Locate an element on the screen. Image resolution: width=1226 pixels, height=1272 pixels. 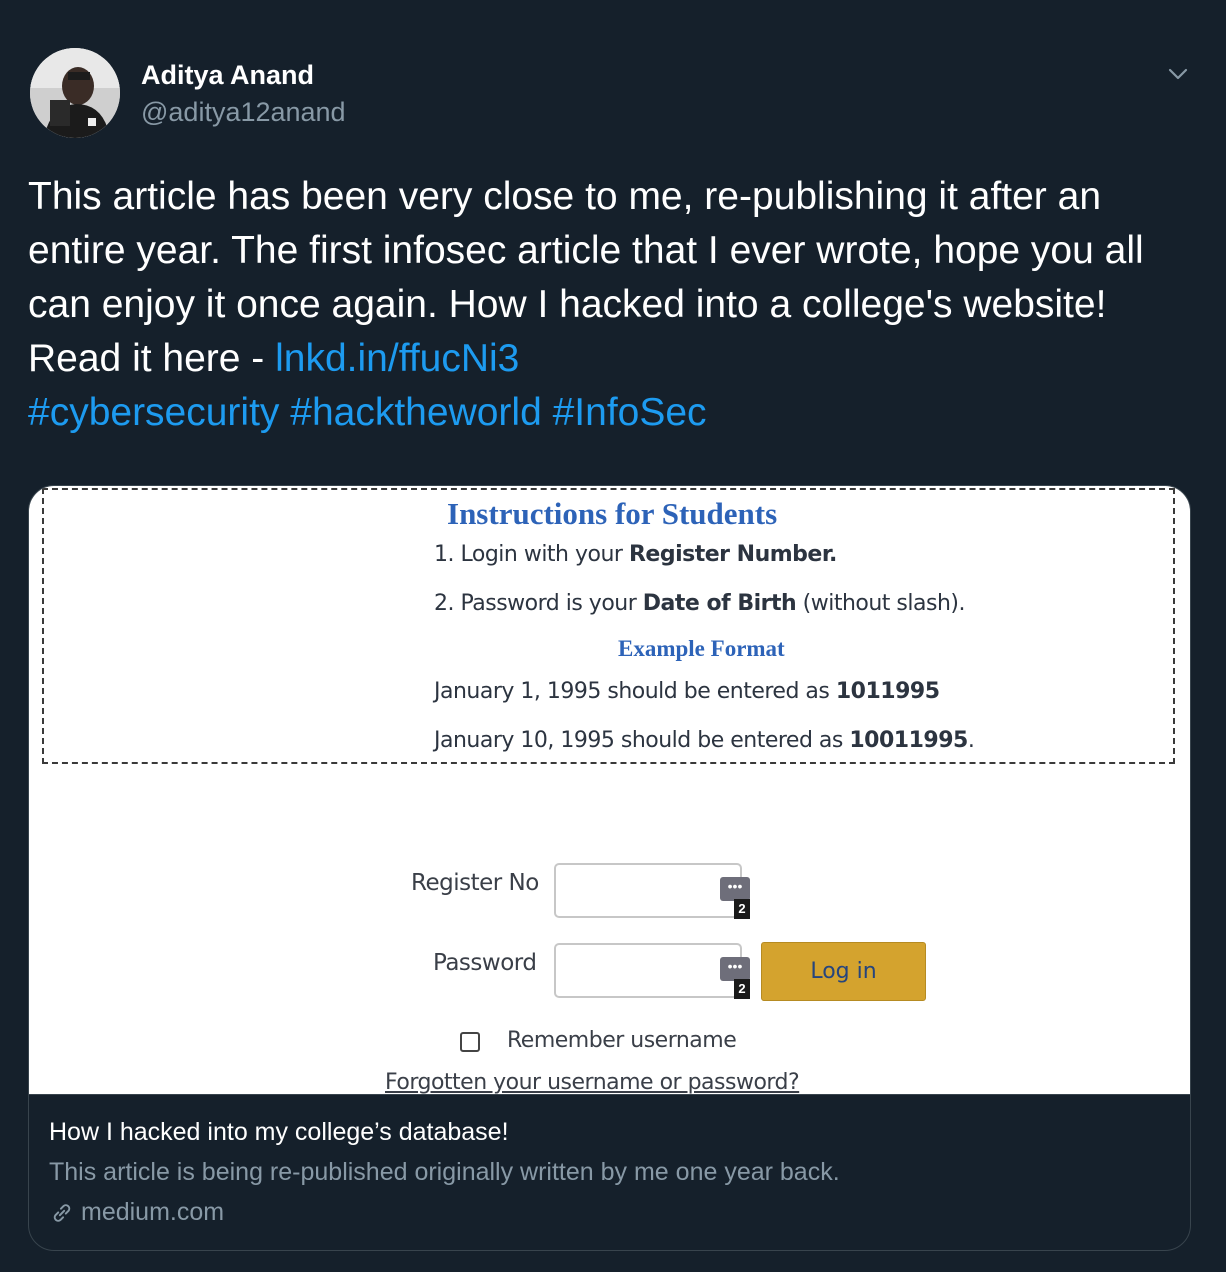
register-no-input: ••• 2 is located at coordinates (652, 891).